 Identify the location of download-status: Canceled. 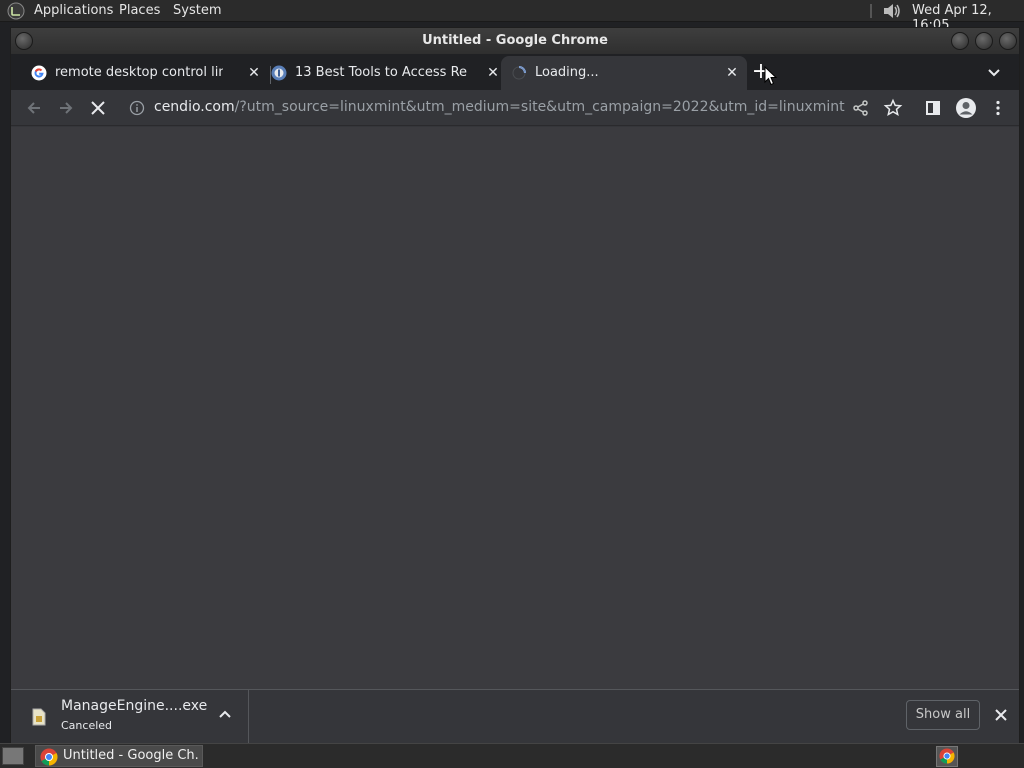
(87, 725).